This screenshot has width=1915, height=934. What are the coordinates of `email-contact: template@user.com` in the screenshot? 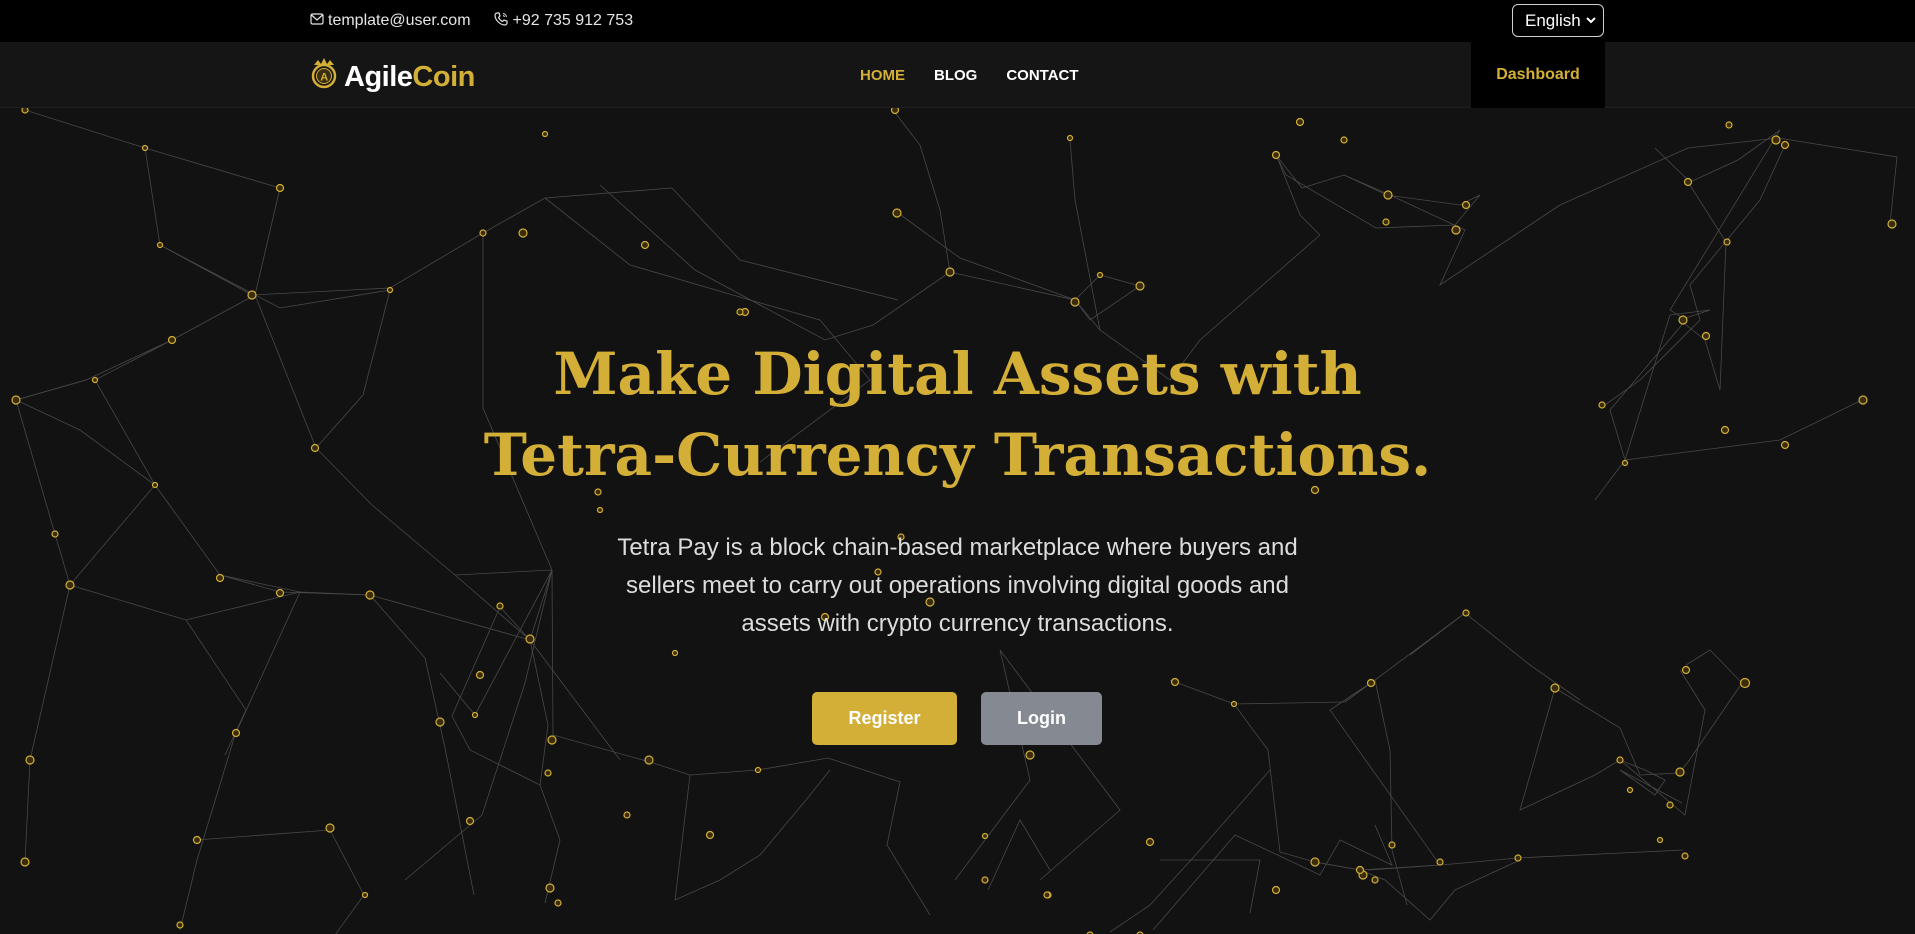 It's located at (390, 21).